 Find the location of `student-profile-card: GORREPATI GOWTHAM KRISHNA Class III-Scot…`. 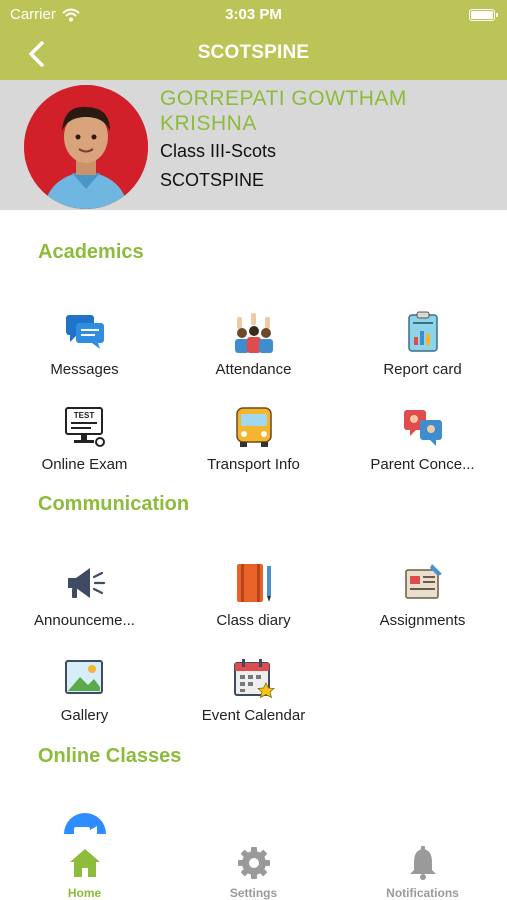

student-profile-card: GORREPATI GOWTHAM KRISHNA Class III-Scot… is located at coordinates (253, 145).